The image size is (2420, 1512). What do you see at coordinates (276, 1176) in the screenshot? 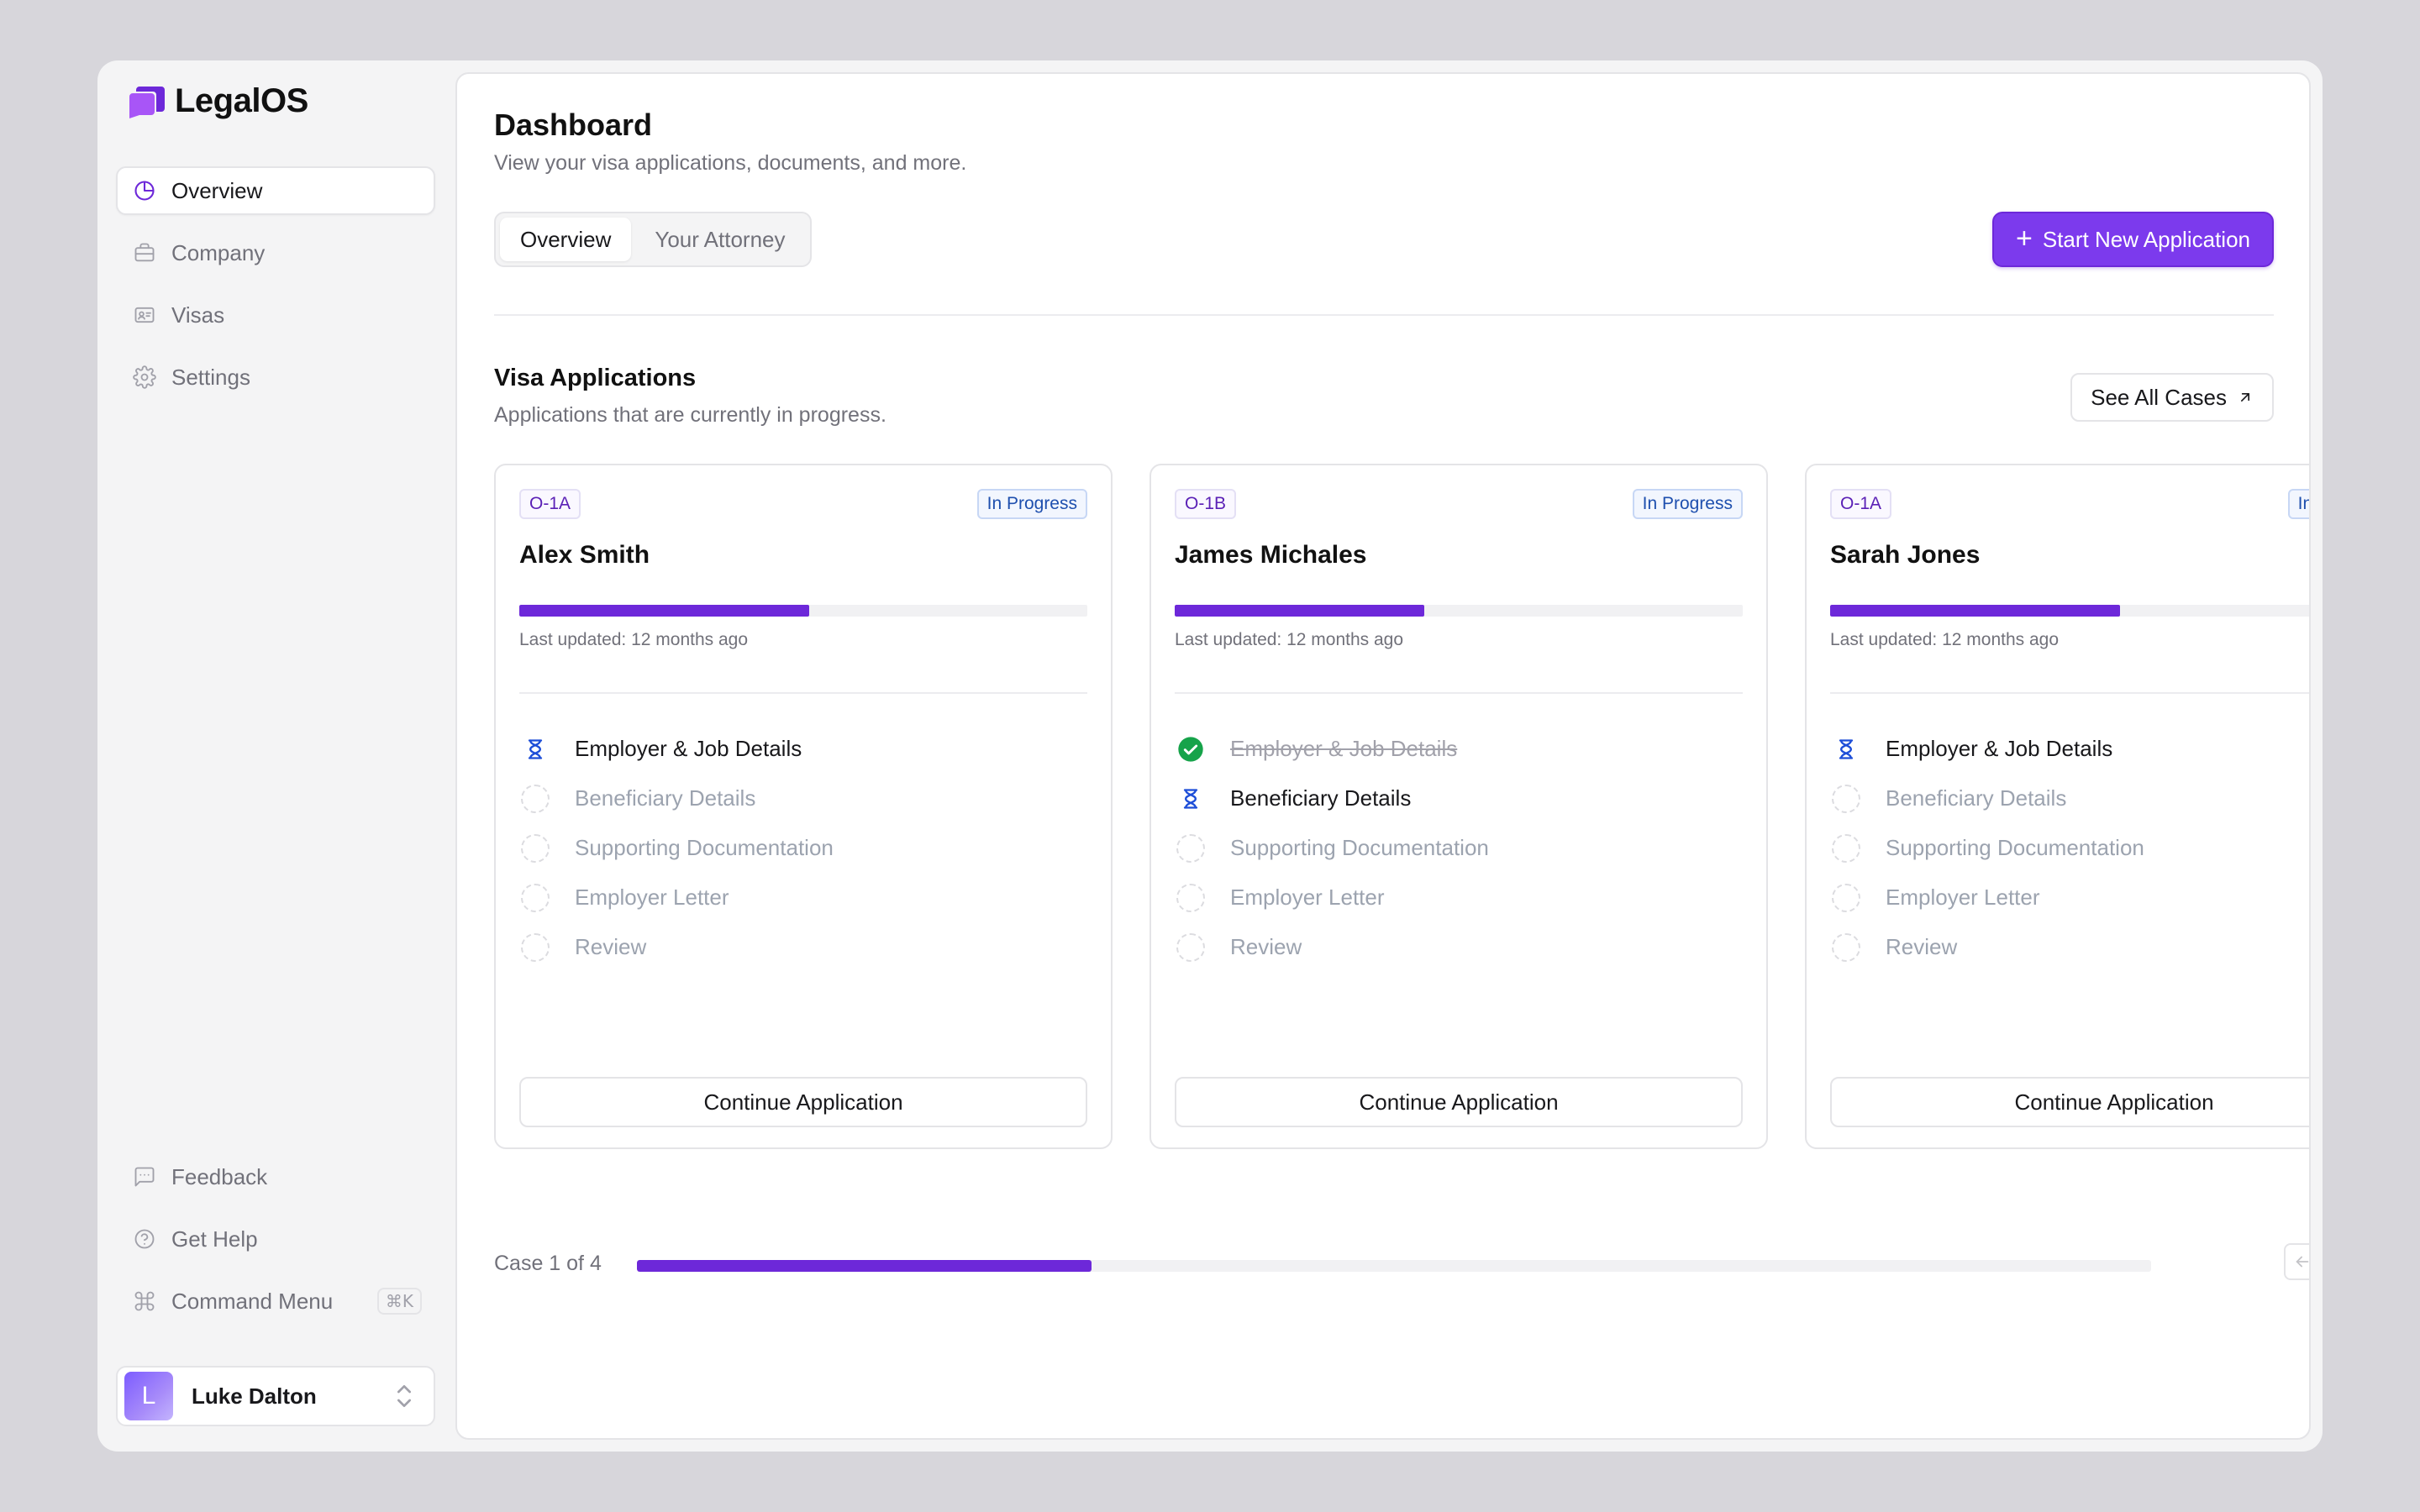
I see `sidebar-item-feedback: Feedback` at bounding box center [276, 1176].